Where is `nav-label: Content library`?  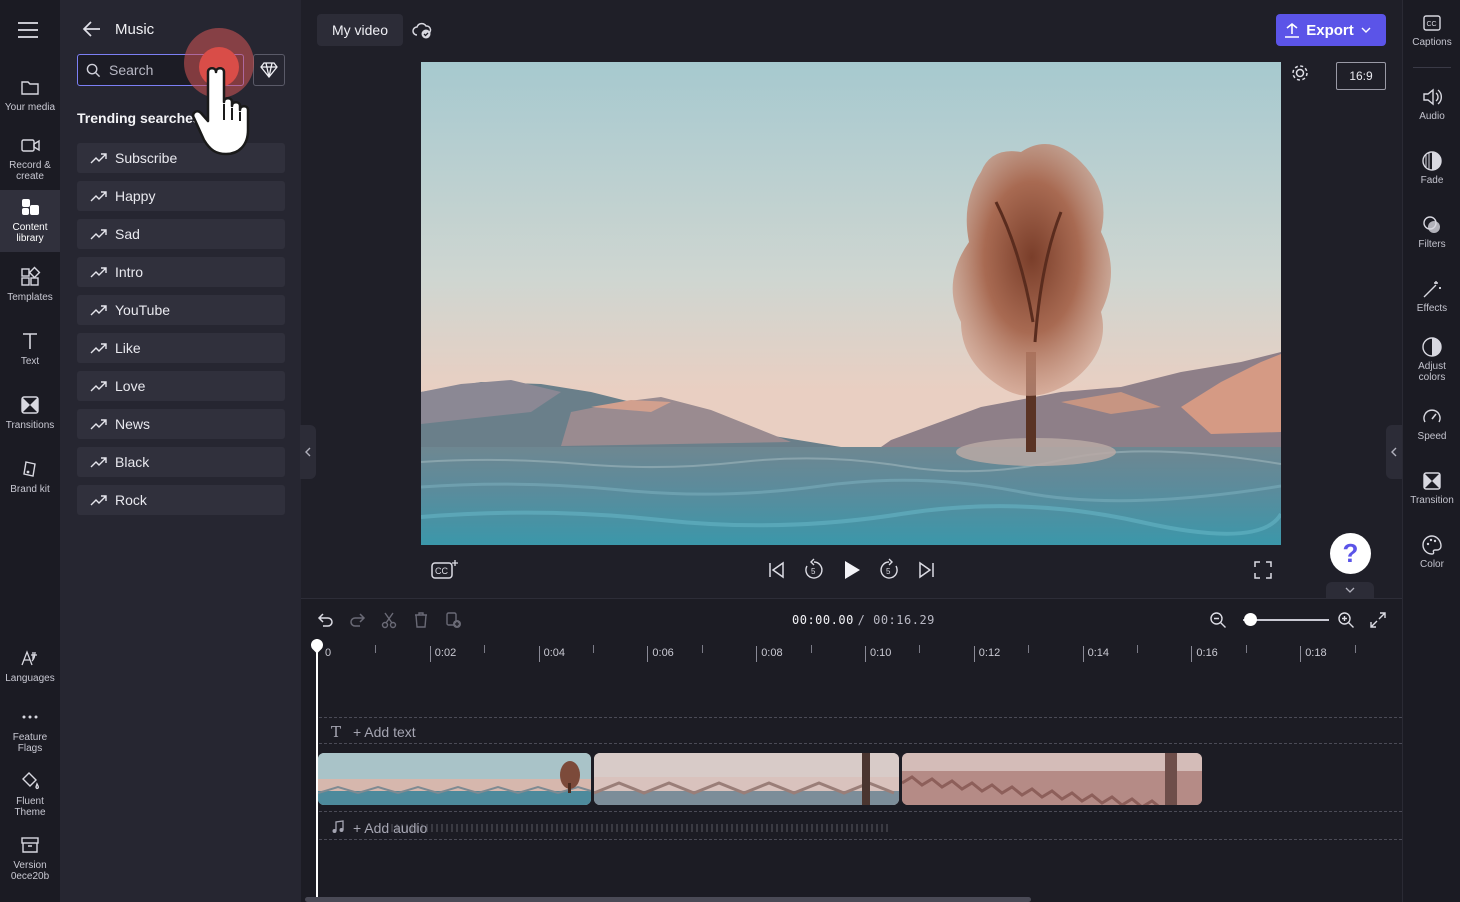 nav-label: Content library is located at coordinates (30, 233).